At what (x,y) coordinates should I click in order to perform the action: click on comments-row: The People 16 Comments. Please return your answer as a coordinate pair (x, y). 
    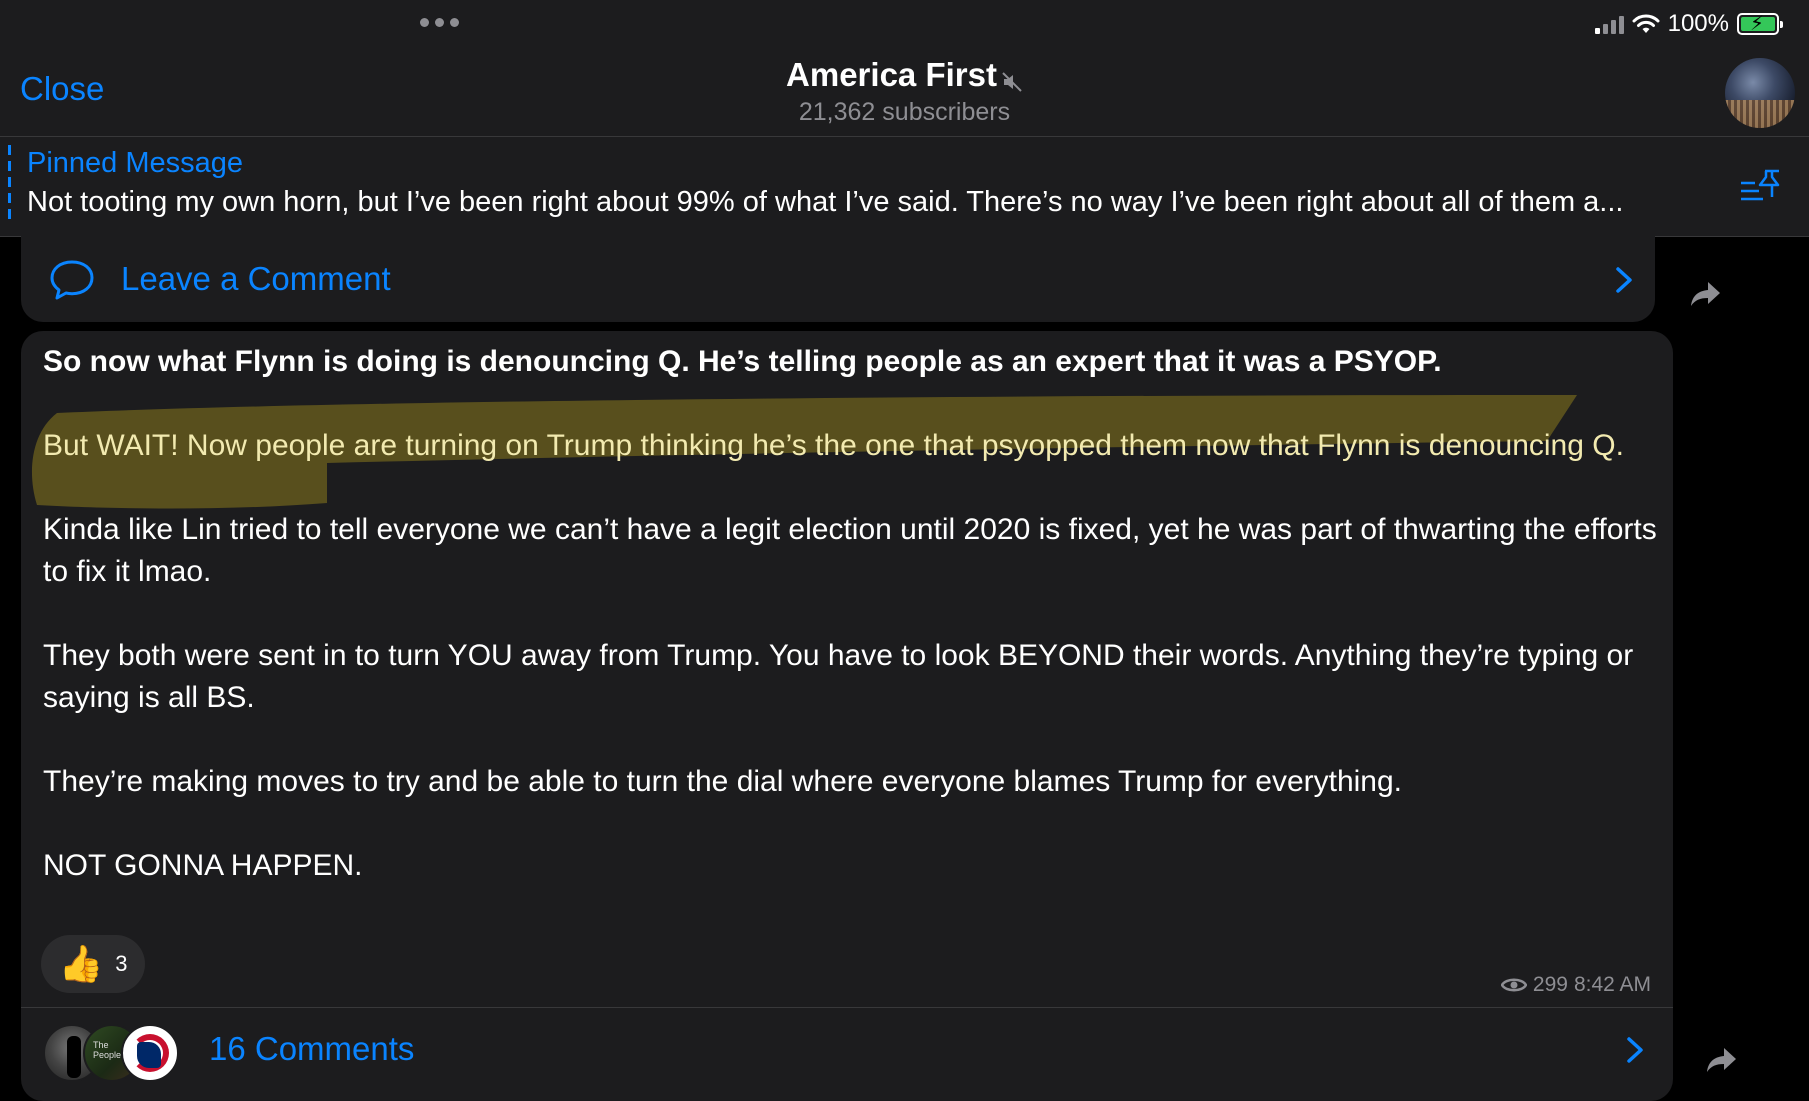
    Looking at the image, I should click on (847, 1048).